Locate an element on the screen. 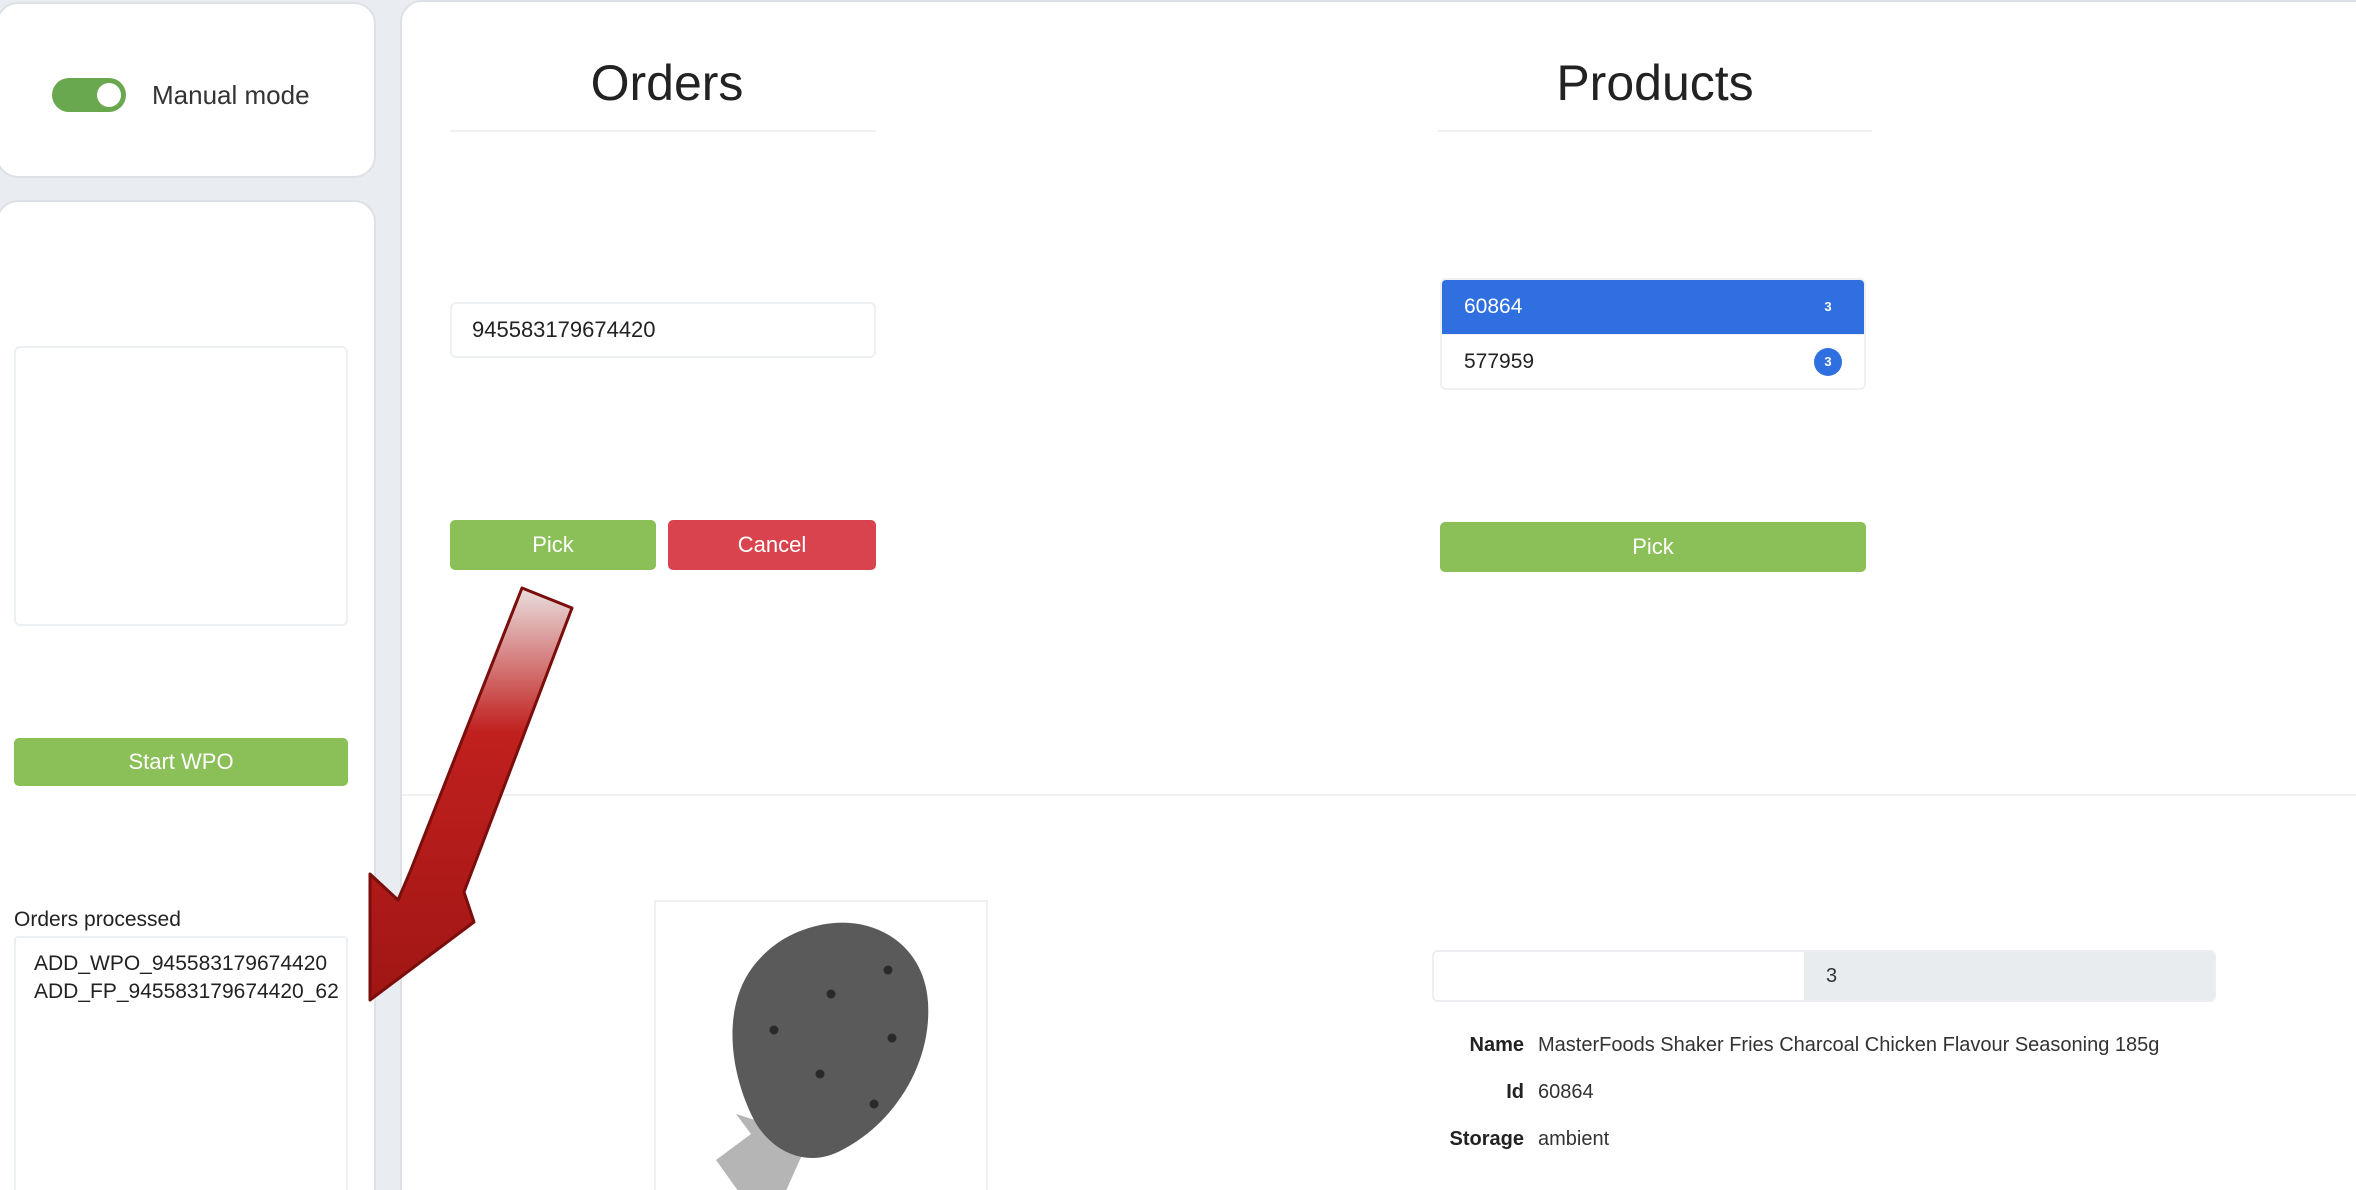  product-list-item: 60864 3 is located at coordinates (1653, 307).